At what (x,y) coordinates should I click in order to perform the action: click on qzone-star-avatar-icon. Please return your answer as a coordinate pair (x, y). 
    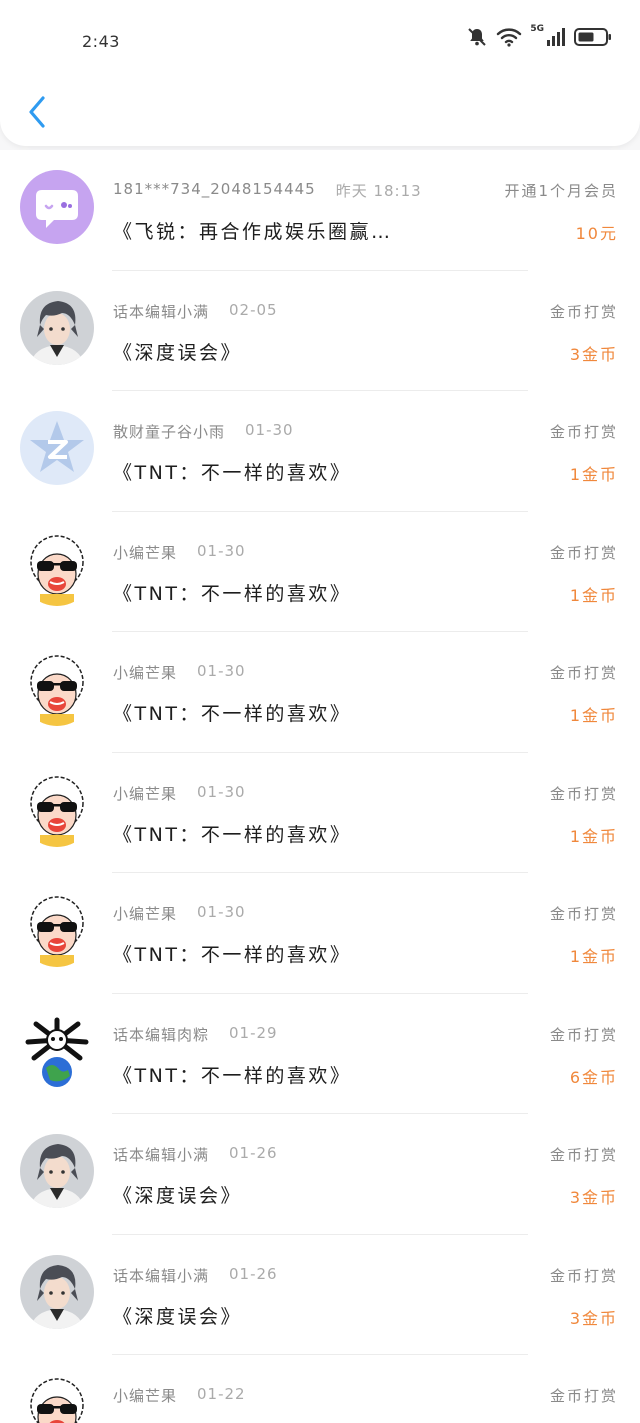
    Looking at the image, I should click on (57, 448).